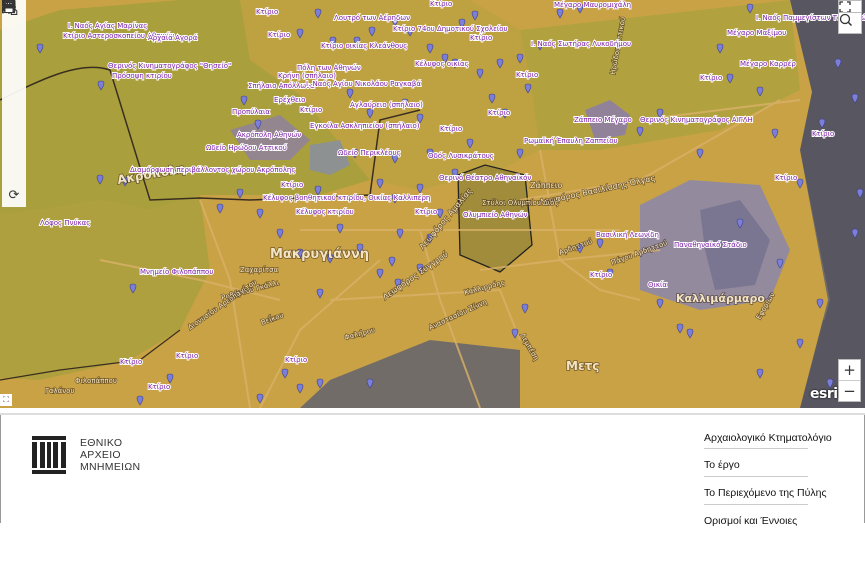  Describe the element at coordinates (849, 390) in the screenshot. I see `zoom-out-button: −` at that location.